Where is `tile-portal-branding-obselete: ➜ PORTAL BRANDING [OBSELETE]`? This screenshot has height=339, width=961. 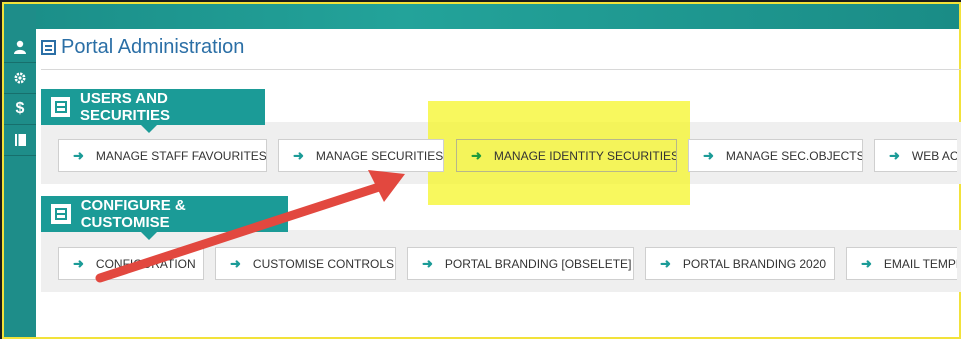
tile-portal-branding-obselete: ➜ PORTAL BRANDING [OBSELETE] is located at coordinates (520, 263).